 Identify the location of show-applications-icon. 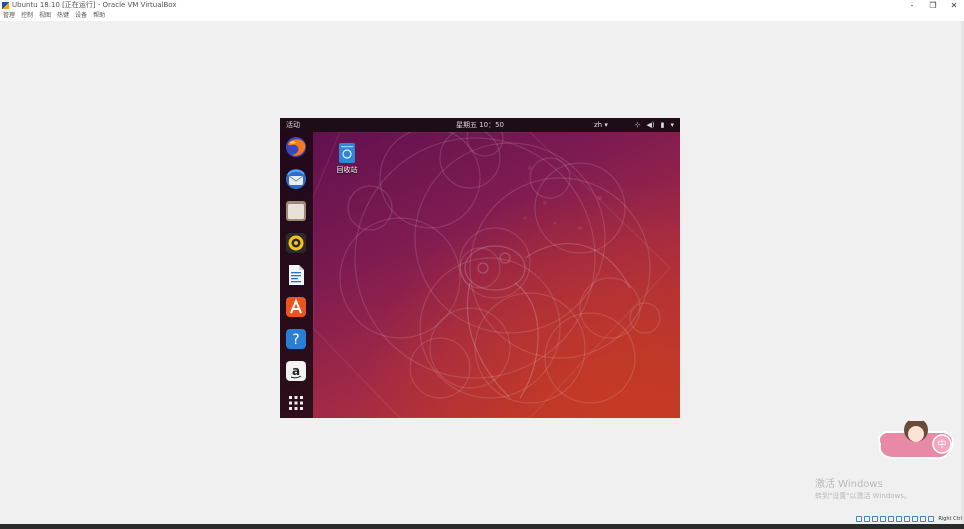
(296, 403).